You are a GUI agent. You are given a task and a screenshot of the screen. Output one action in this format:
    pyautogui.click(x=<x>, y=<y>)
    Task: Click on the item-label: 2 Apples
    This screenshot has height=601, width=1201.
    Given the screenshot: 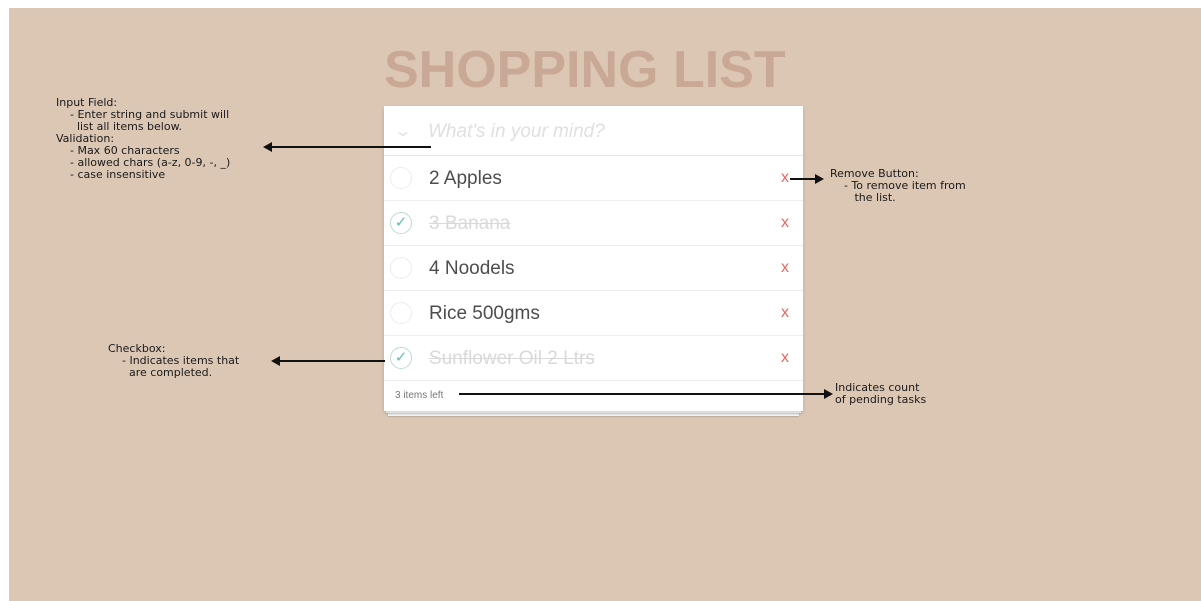 What is the action you would take?
    pyautogui.click(x=465, y=179)
    